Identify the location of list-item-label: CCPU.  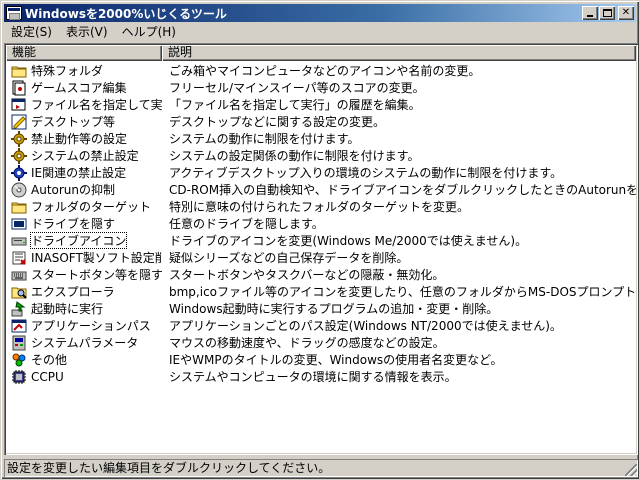
(47, 376).